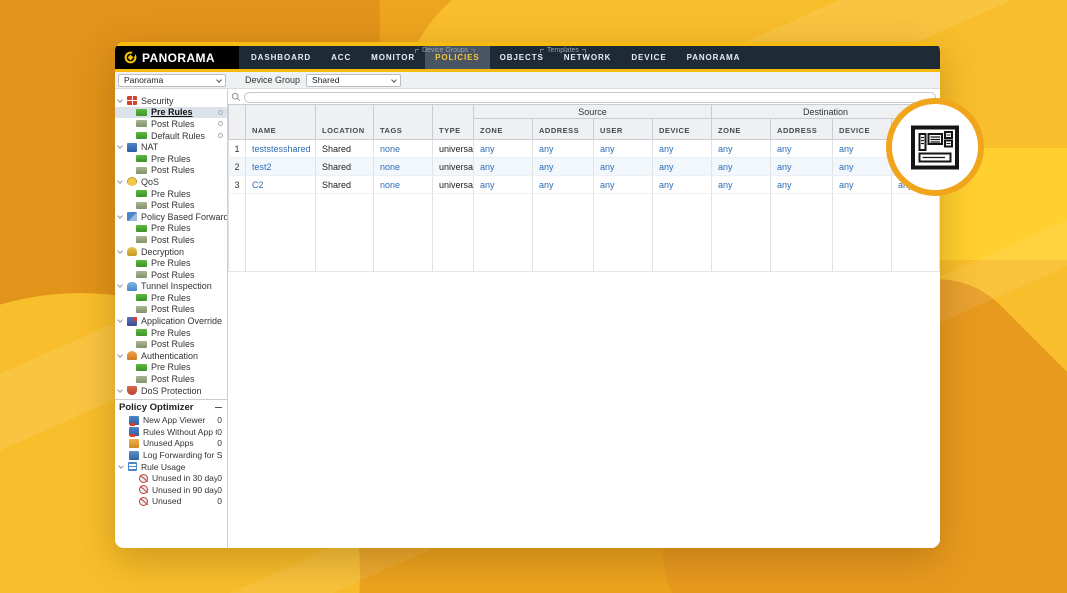 This screenshot has height=593, width=1067. I want to click on po-item-unused-30-days: Unused in 30 days 0, so click(171, 478).